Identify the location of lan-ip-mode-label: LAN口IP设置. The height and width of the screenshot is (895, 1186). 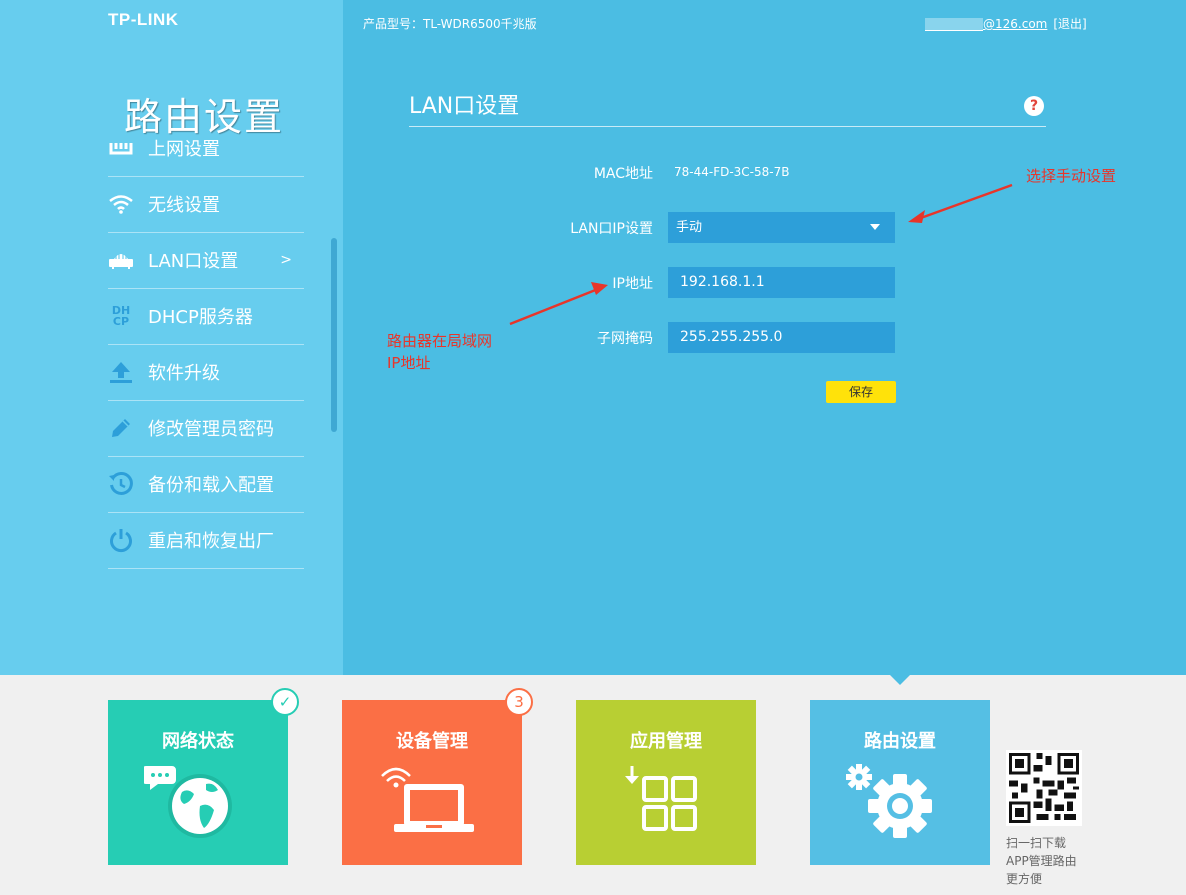
(611, 229).